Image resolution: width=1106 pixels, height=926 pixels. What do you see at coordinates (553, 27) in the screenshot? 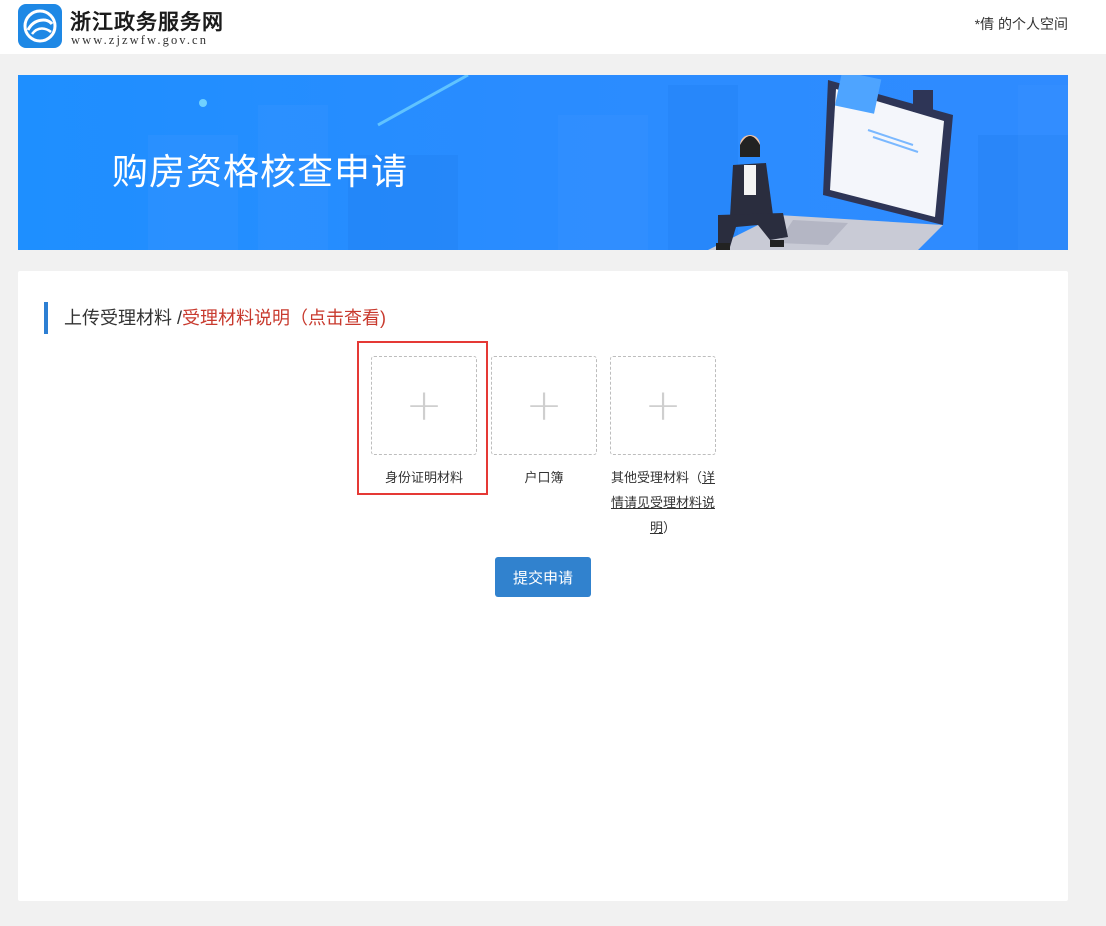
I see `top-header: 浙江政务服务网 www.zjzwfw.gov.cn *倩 的个人空间` at bounding box center [553, 27].